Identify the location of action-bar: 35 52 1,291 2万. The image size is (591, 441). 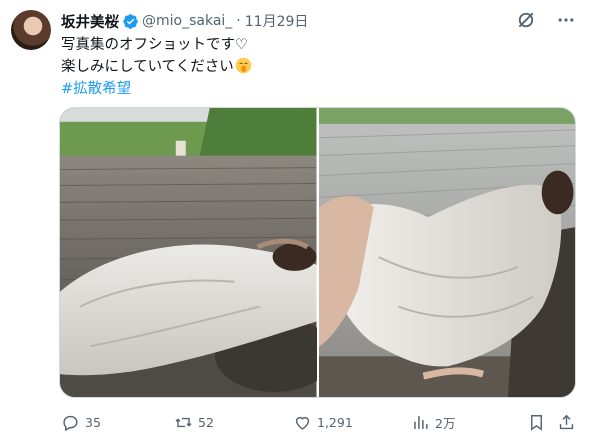
(317, 422).